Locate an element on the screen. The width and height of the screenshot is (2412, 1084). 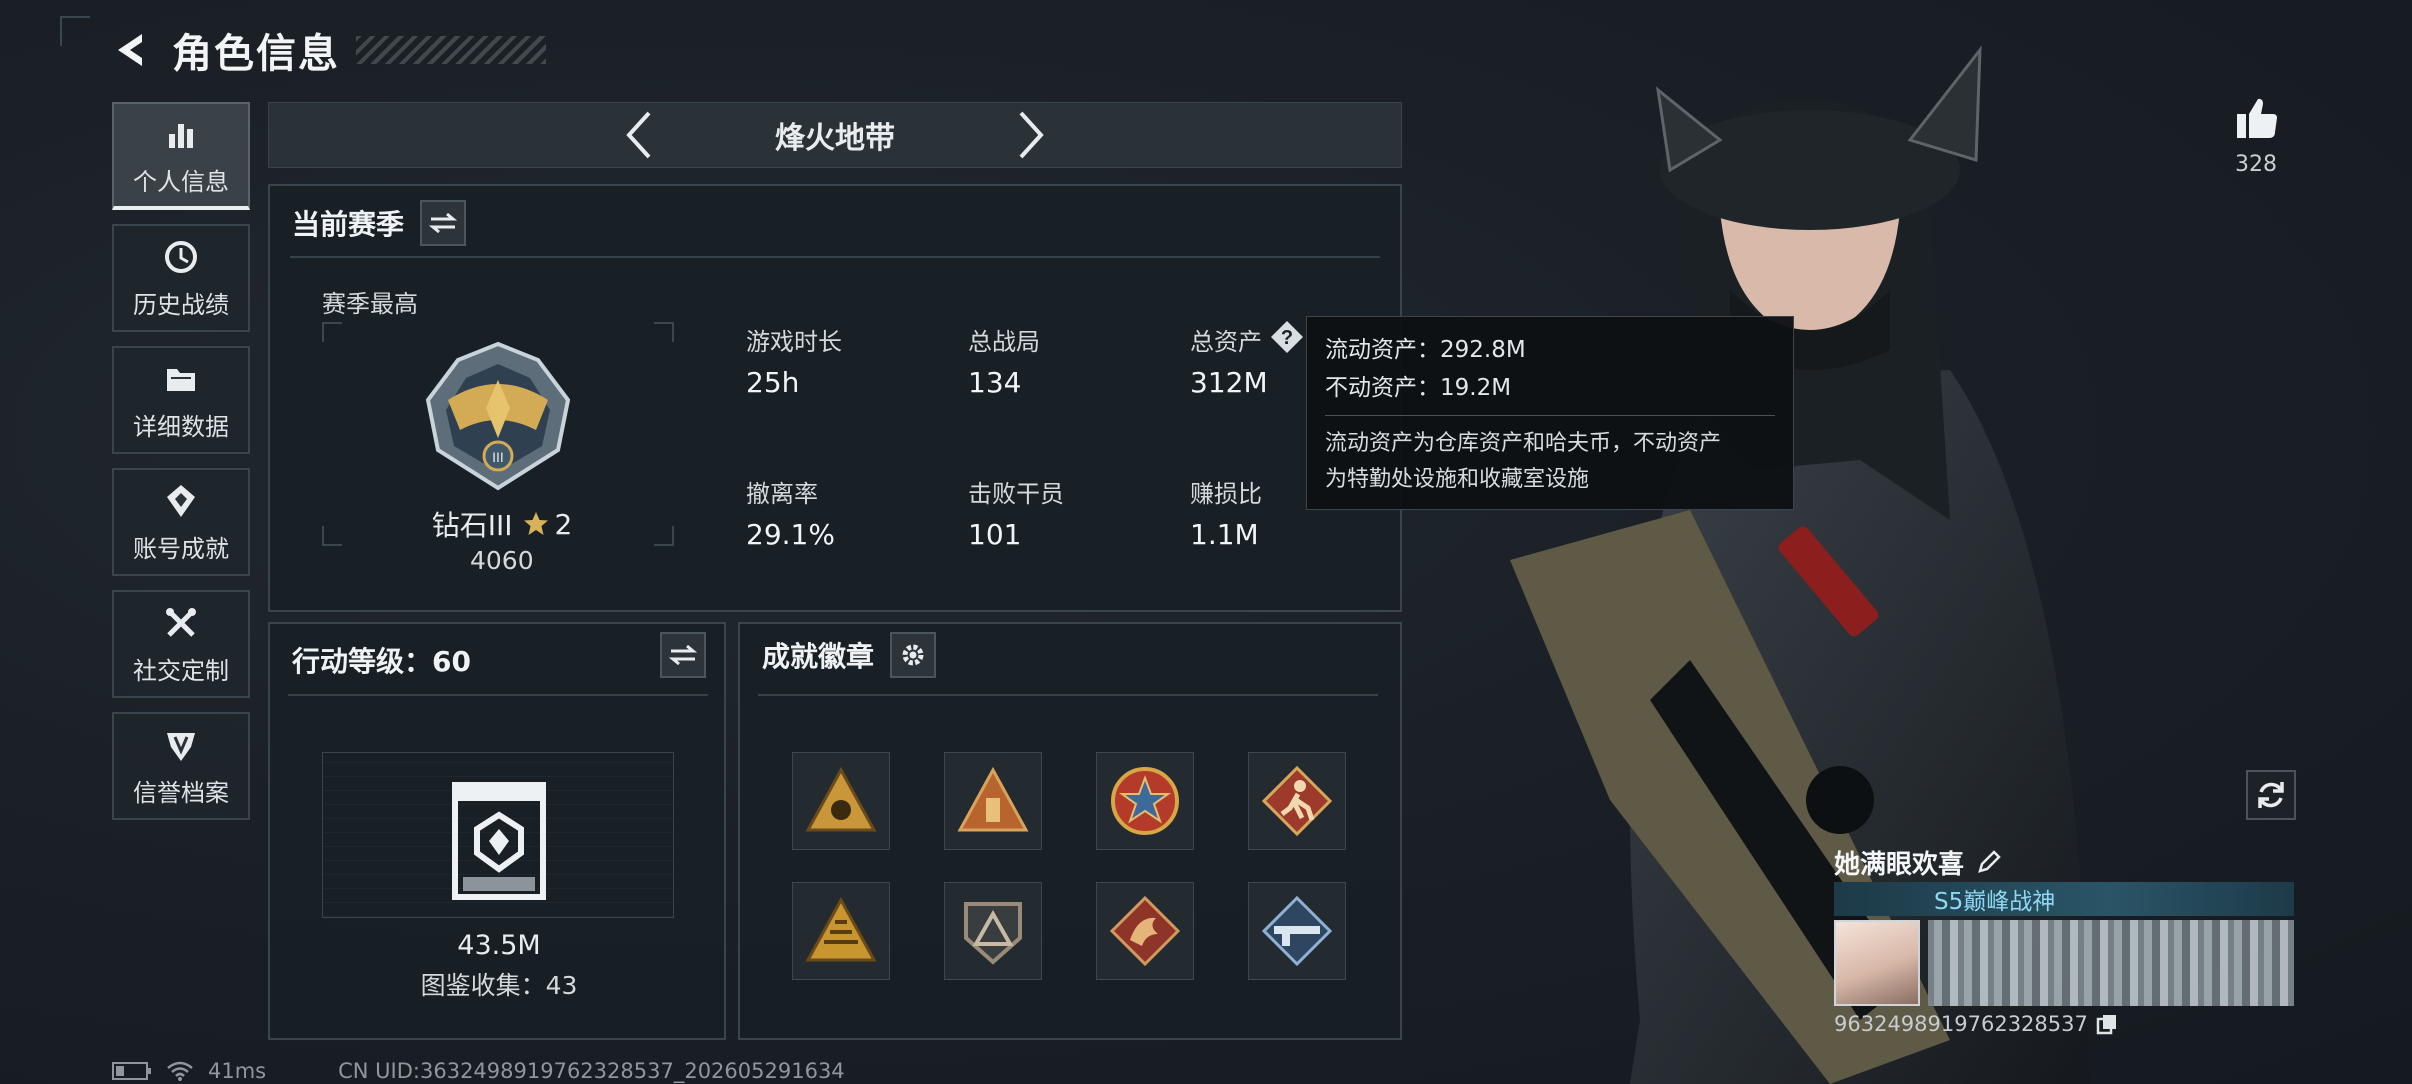
rank-name: 钻石III is located at coordinates (472, 525).